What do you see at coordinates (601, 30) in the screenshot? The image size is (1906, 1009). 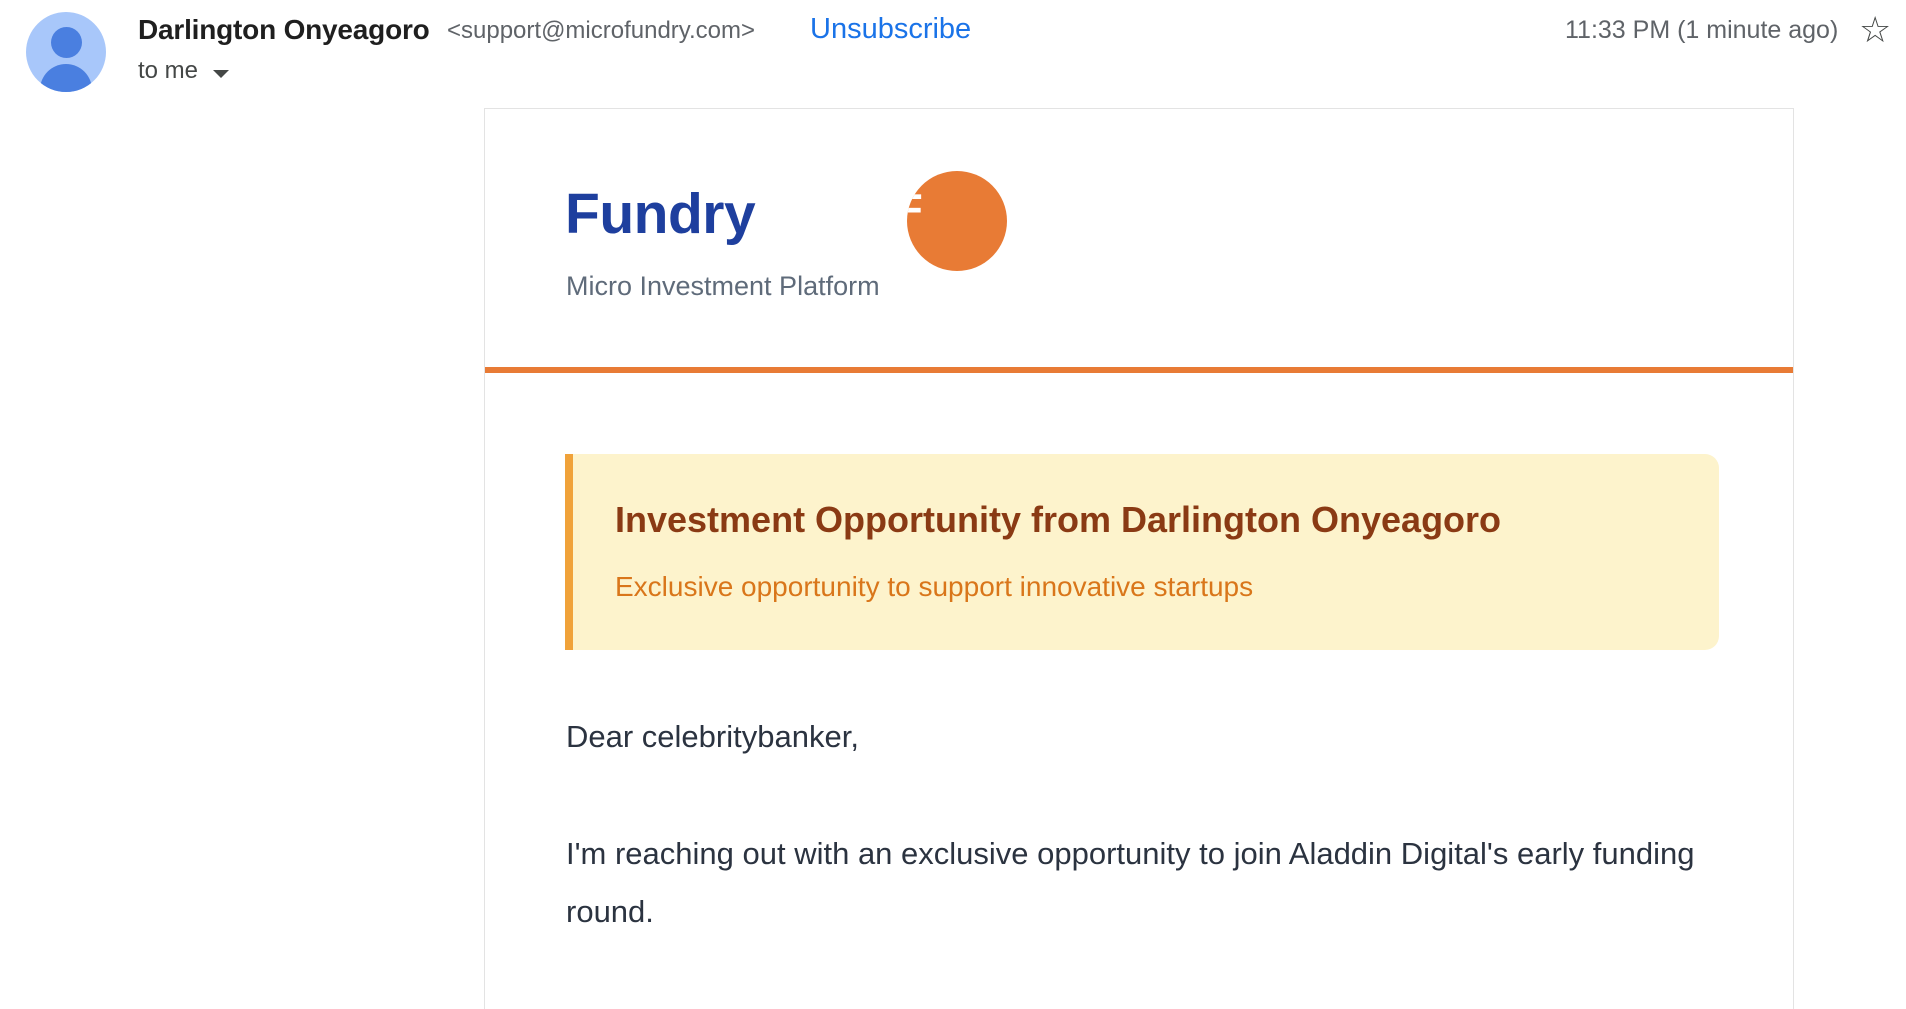 I see `sender-email: <support@microfundry.com>` at bounding box center [601, 30].